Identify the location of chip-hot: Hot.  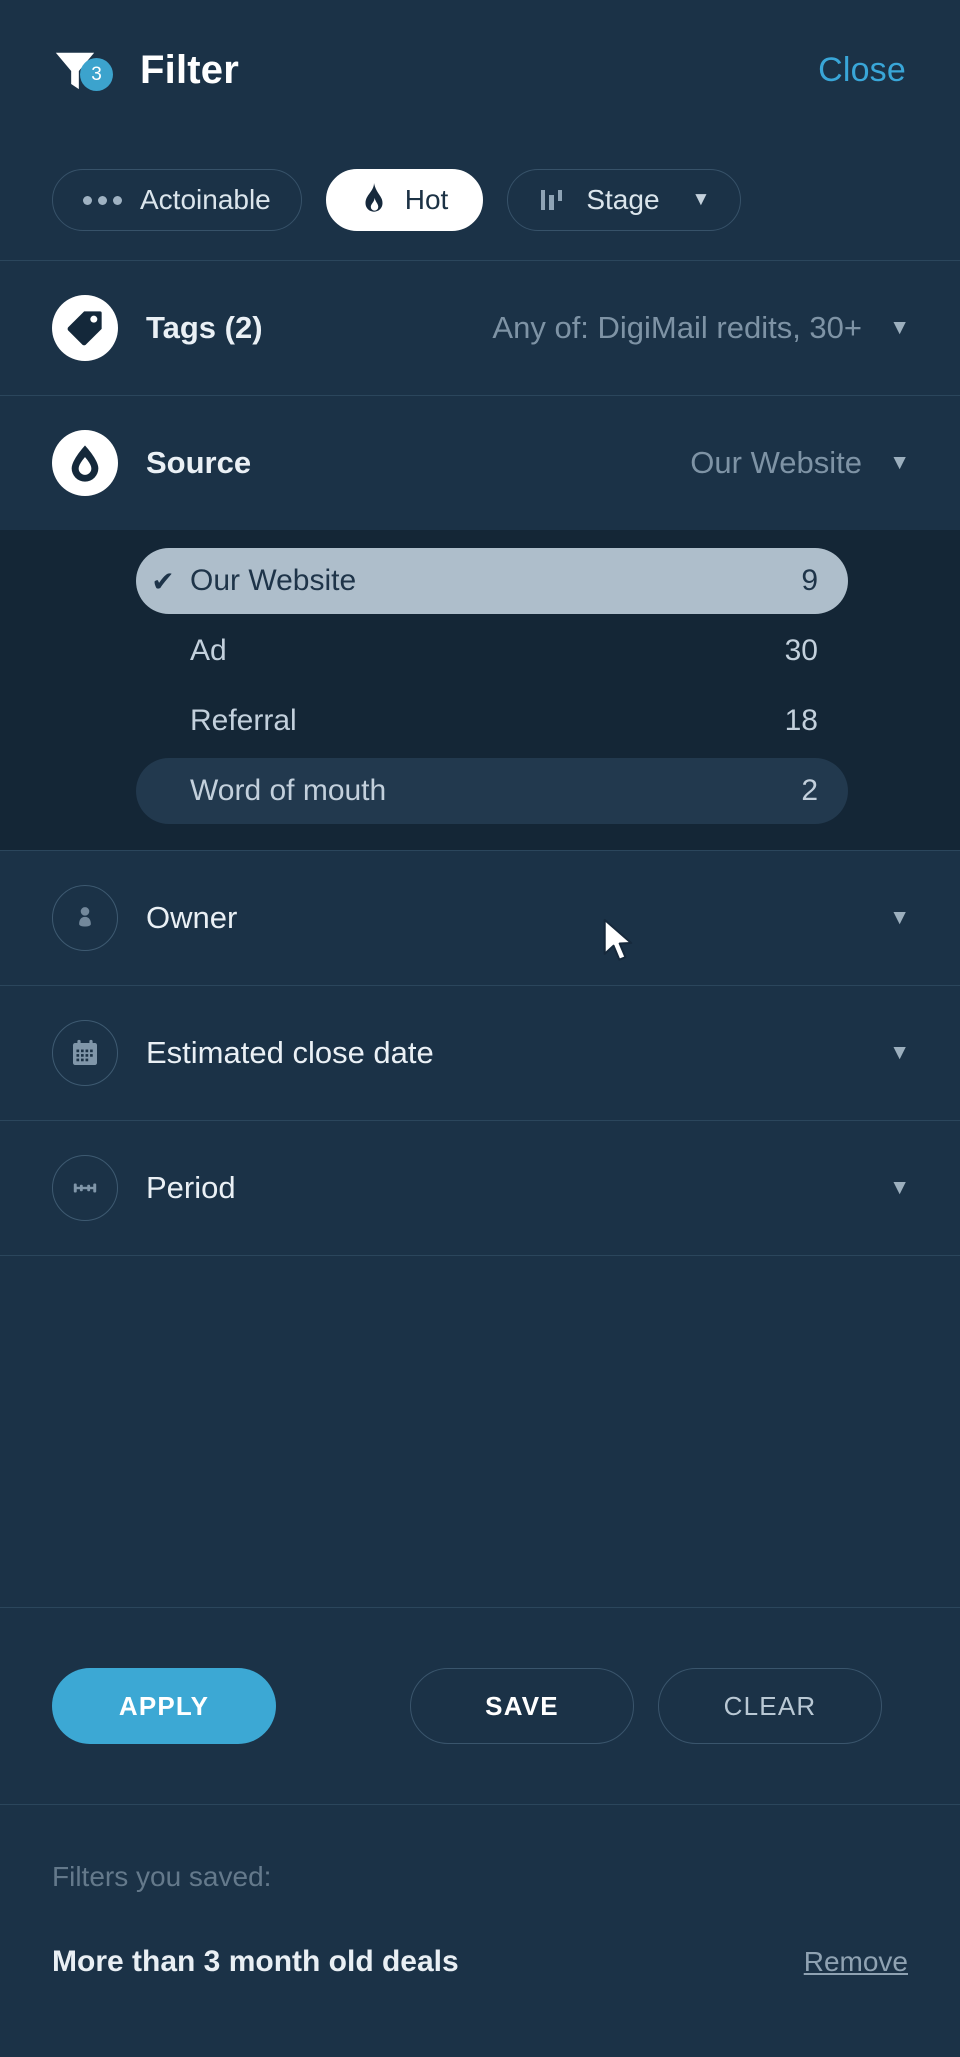
(404, 200).